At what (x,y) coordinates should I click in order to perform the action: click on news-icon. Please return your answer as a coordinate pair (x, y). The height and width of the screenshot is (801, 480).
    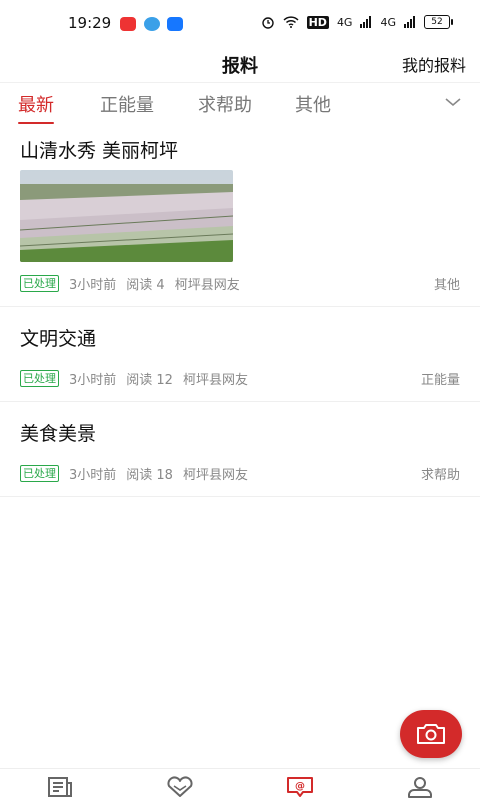
    Looking at the image, I should click on (60, 787).